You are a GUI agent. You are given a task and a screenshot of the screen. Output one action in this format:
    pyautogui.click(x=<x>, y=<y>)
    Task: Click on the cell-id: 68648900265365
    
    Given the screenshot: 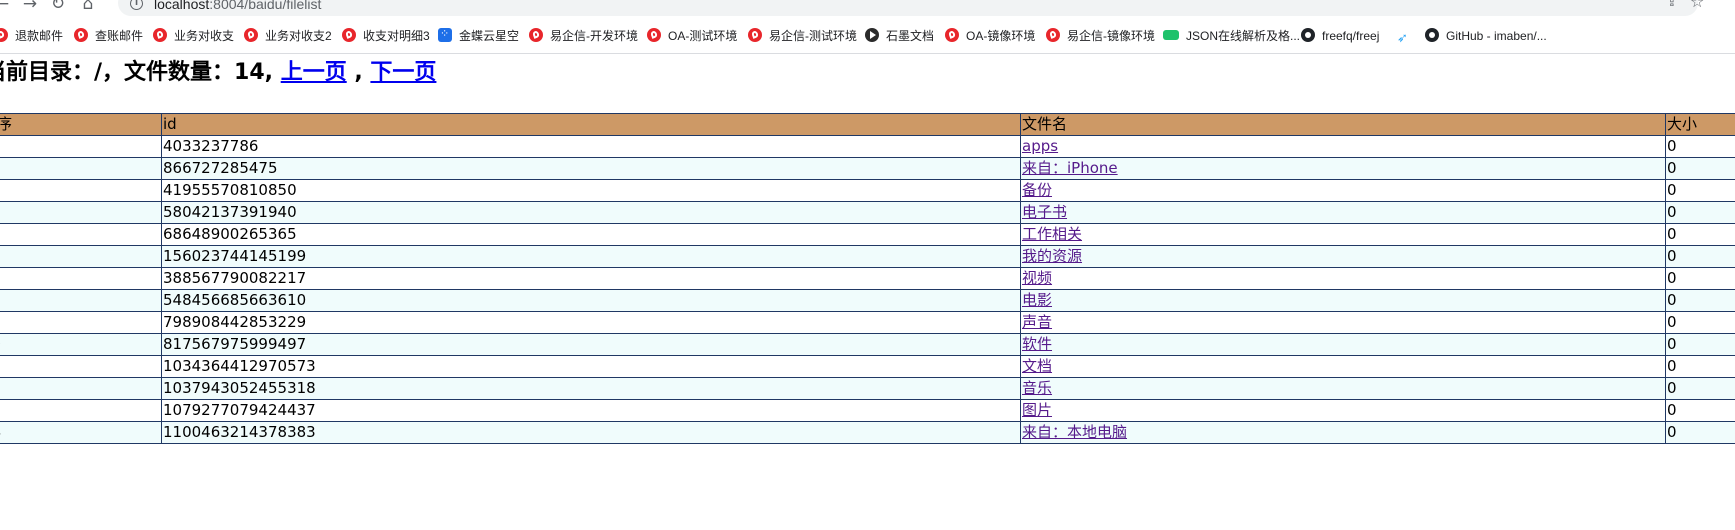 What is the action you would take?
    pyautogui.click(x=591, y=234)
    